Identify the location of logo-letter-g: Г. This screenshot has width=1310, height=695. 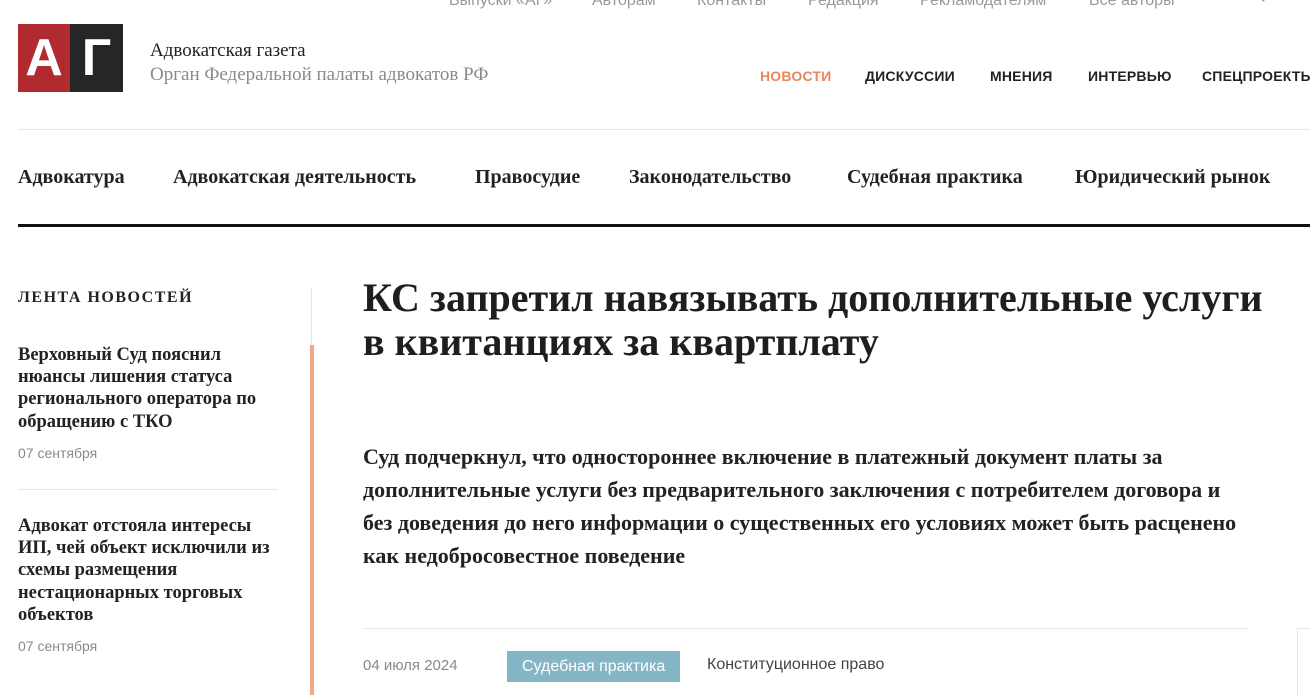
(96, 58).